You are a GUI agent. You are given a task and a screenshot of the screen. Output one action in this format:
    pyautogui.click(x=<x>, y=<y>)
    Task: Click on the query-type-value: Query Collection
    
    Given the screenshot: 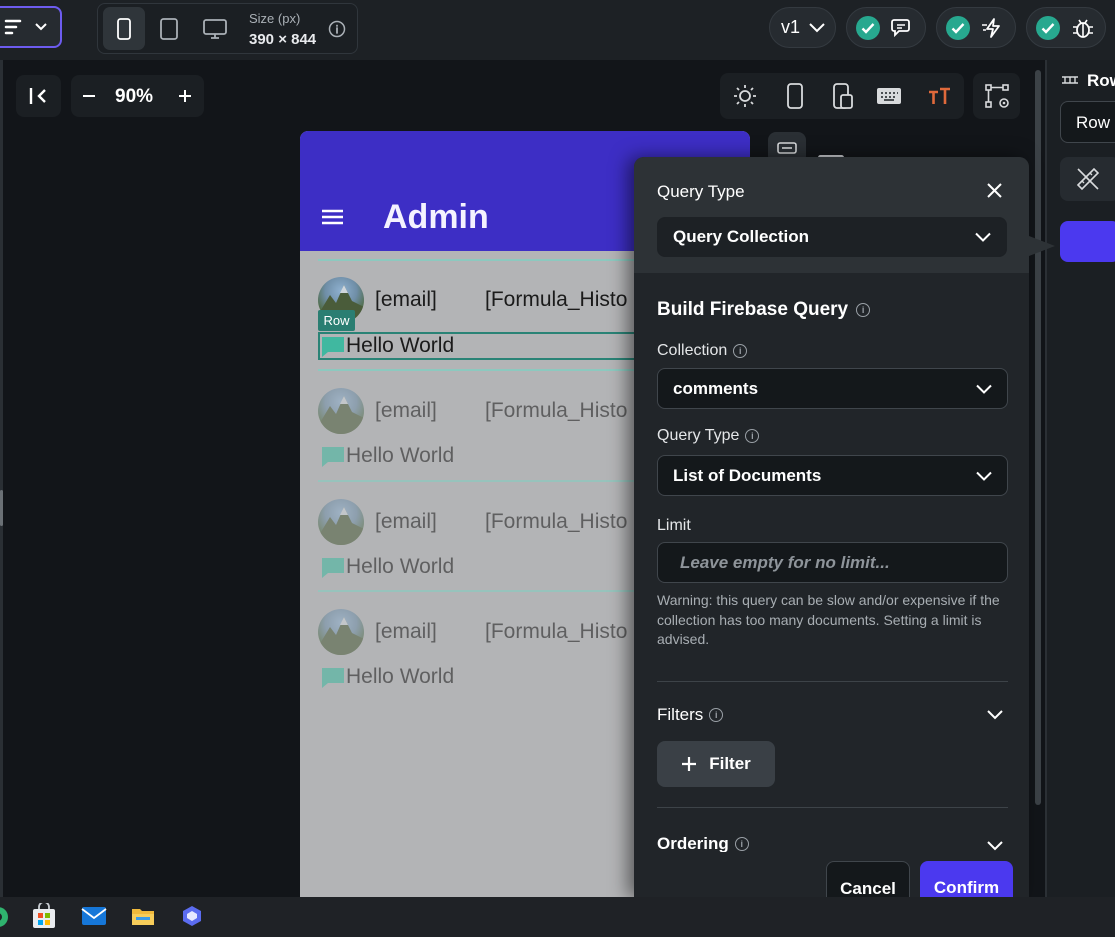 What is the action you would take?
    pyautogui.click(x=741, y=236)
    